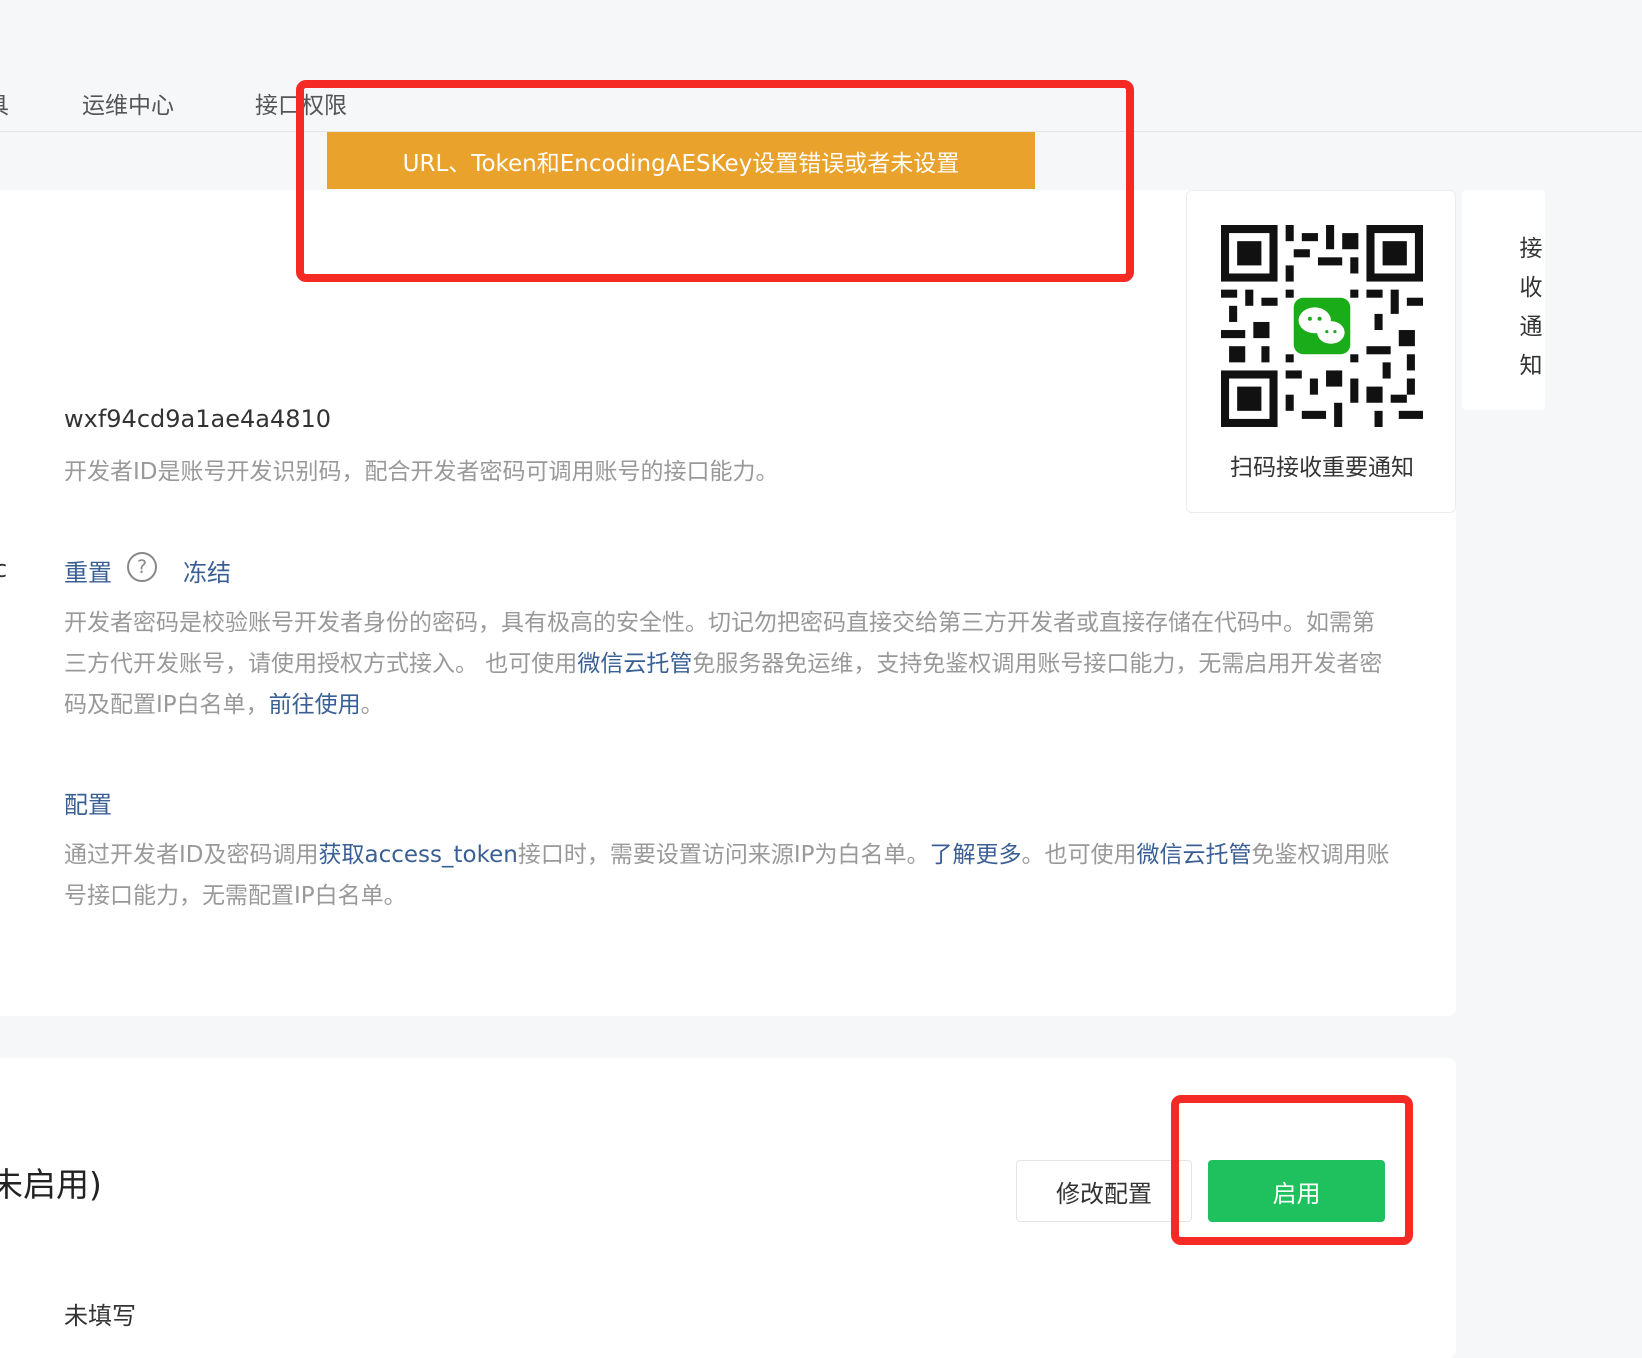  I want to click on help-icon: ?, so click(142, 567).